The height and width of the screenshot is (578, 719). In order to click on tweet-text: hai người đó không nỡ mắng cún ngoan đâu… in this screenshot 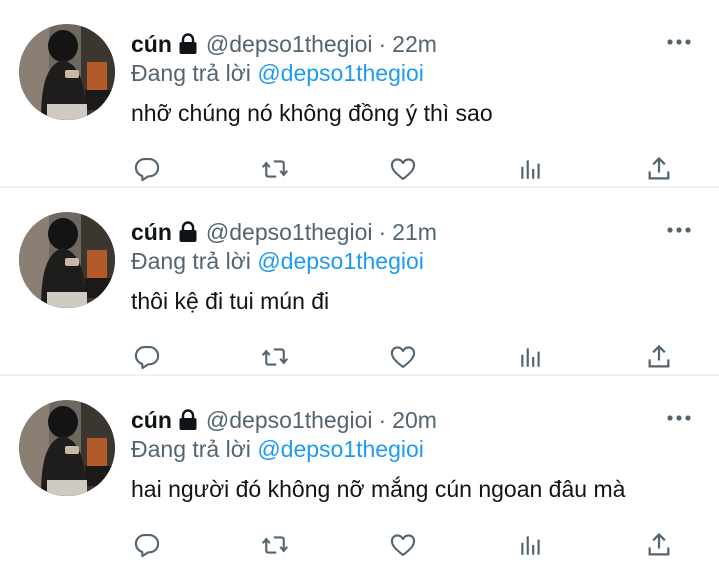, I will do `click(378, 489)`.